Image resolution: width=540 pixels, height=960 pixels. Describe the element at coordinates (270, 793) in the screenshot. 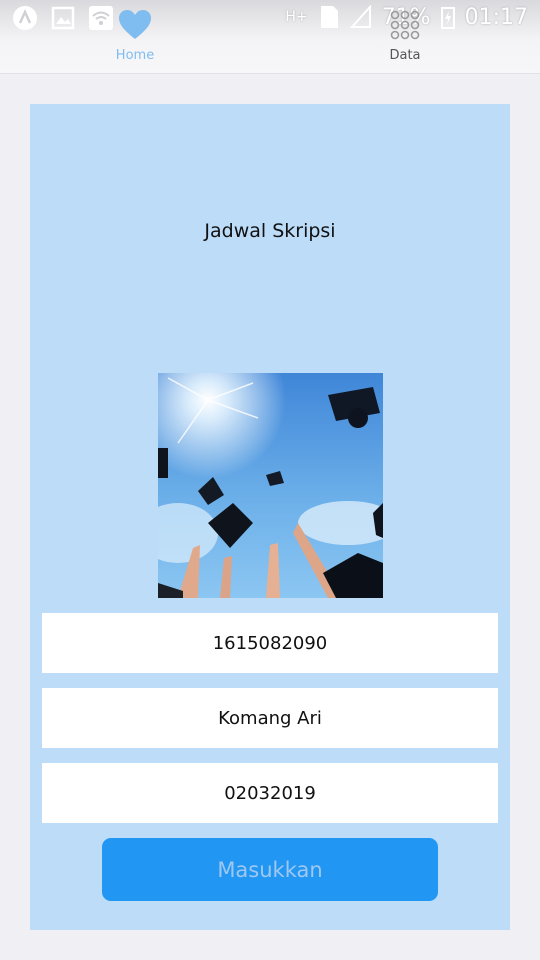

I see `date-field` at that location.